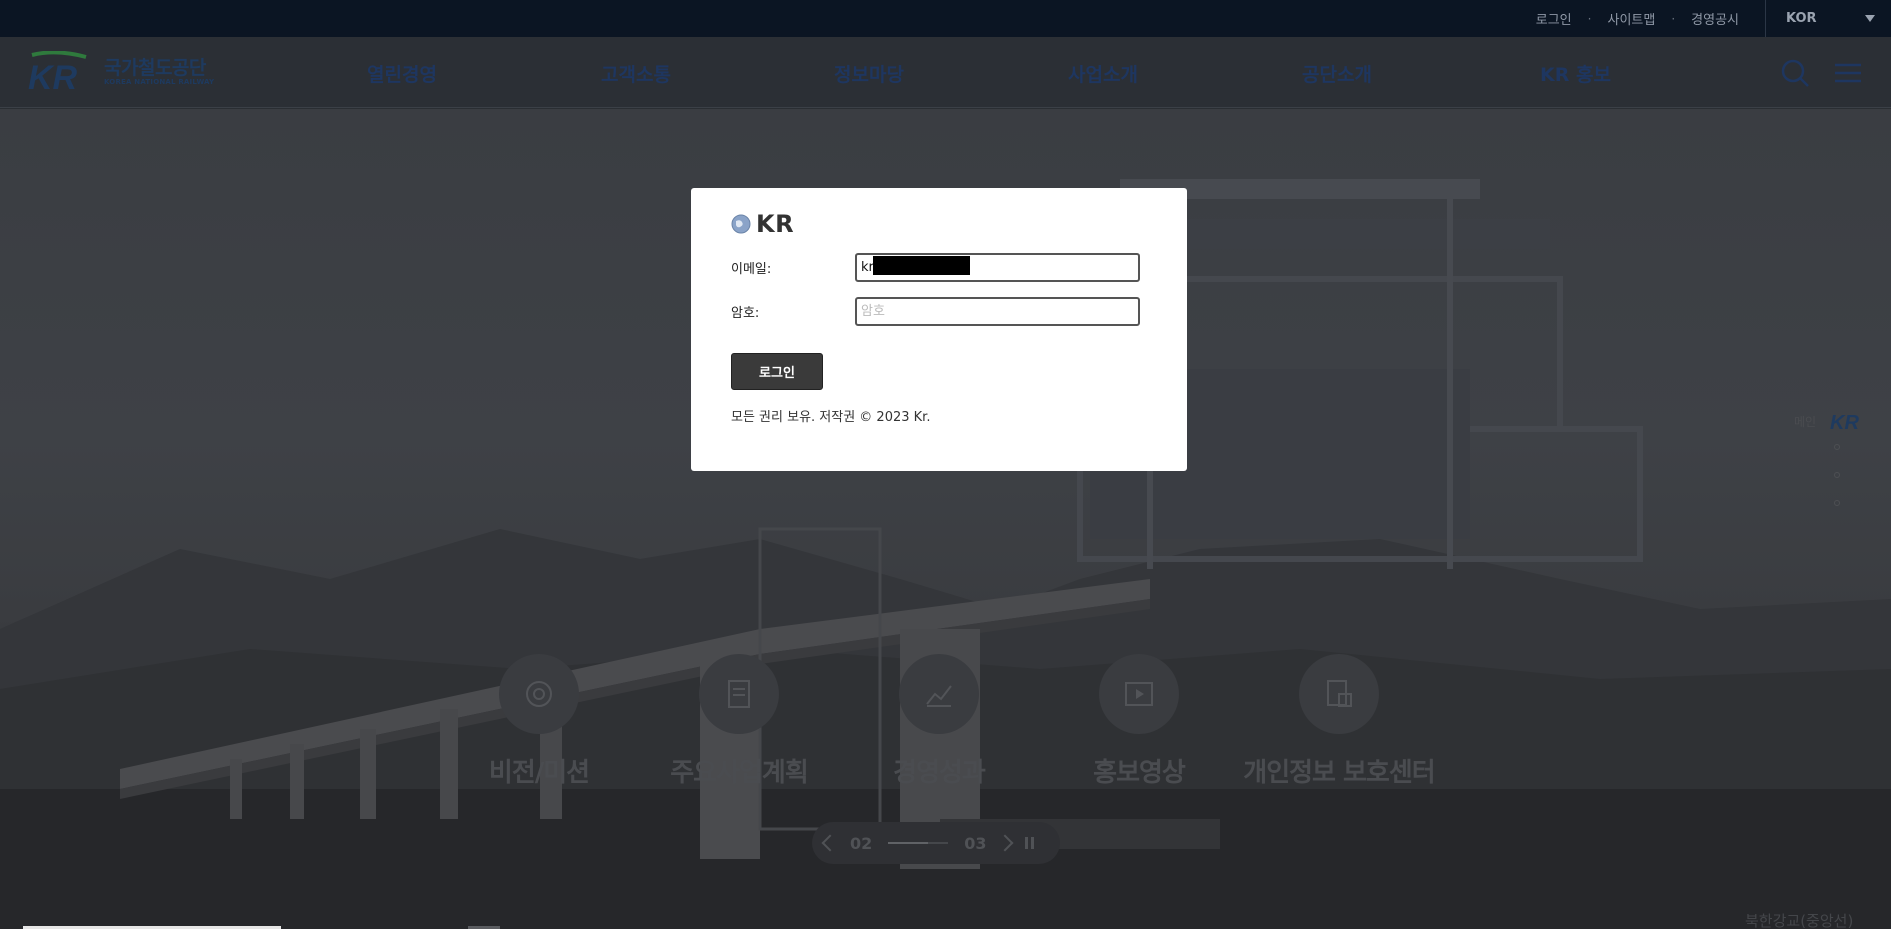 The height and width of the screenshot is (929, 1891). What do you see at coordinates (975, 843) in the screenshot?
I see `slide-next: 03` at bounding box center [975, 843].